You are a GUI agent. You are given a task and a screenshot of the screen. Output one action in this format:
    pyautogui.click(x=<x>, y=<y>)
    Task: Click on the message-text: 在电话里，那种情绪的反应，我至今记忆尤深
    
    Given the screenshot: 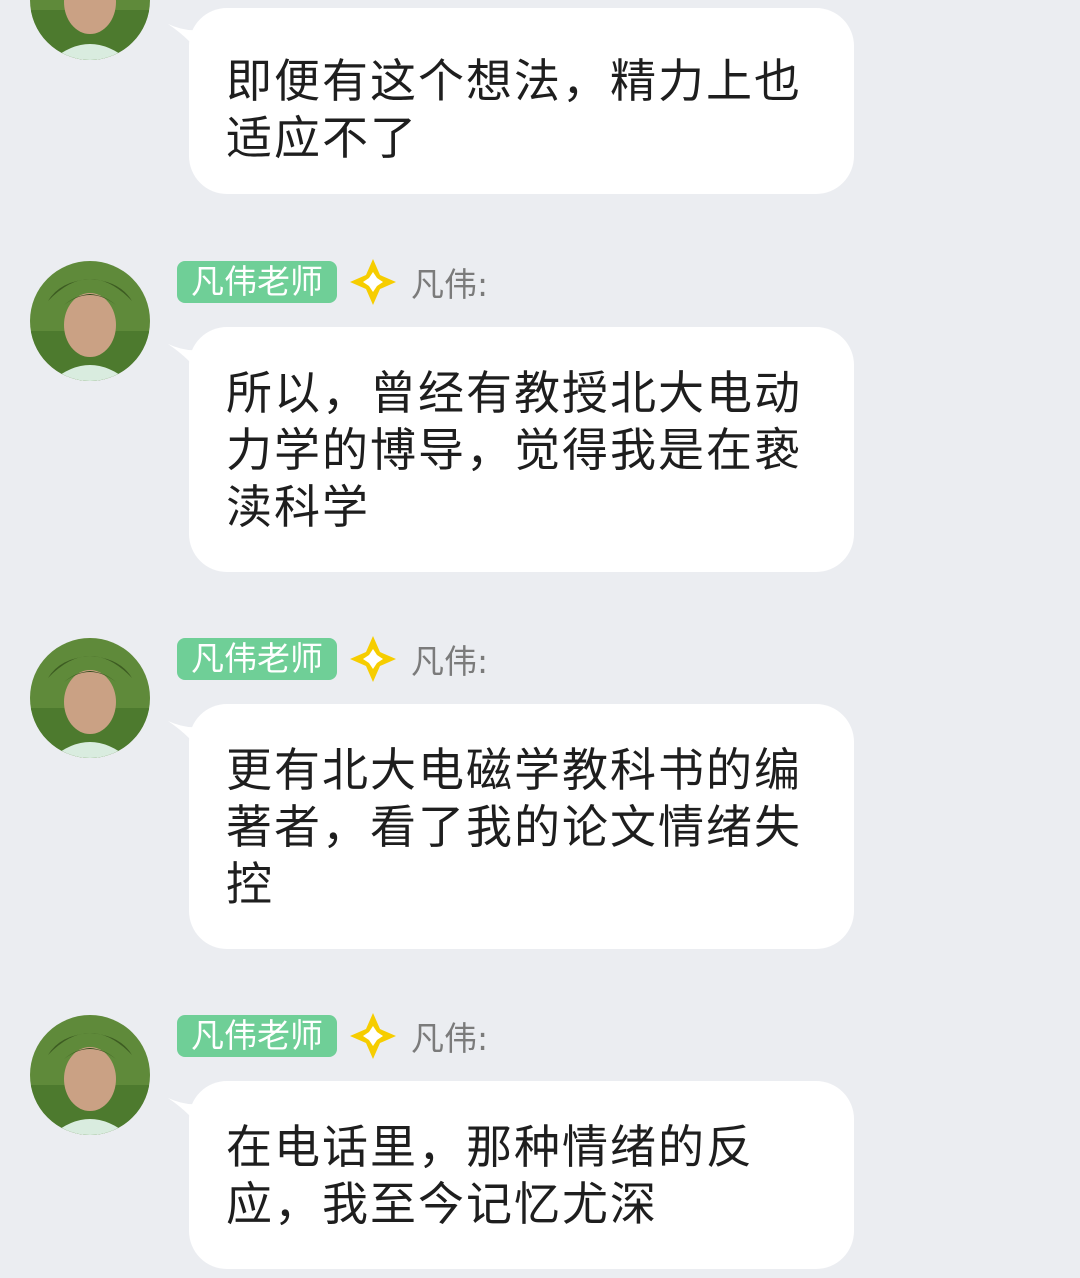 What is the action you would take?
    pyautogui.click(x=490, y=1175)
    